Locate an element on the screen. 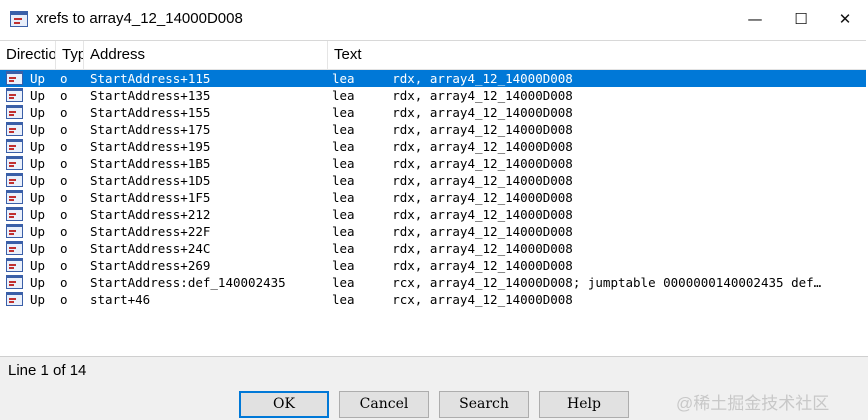  status-bar: Line 1 of 14 is located at coordinates (434, 370).